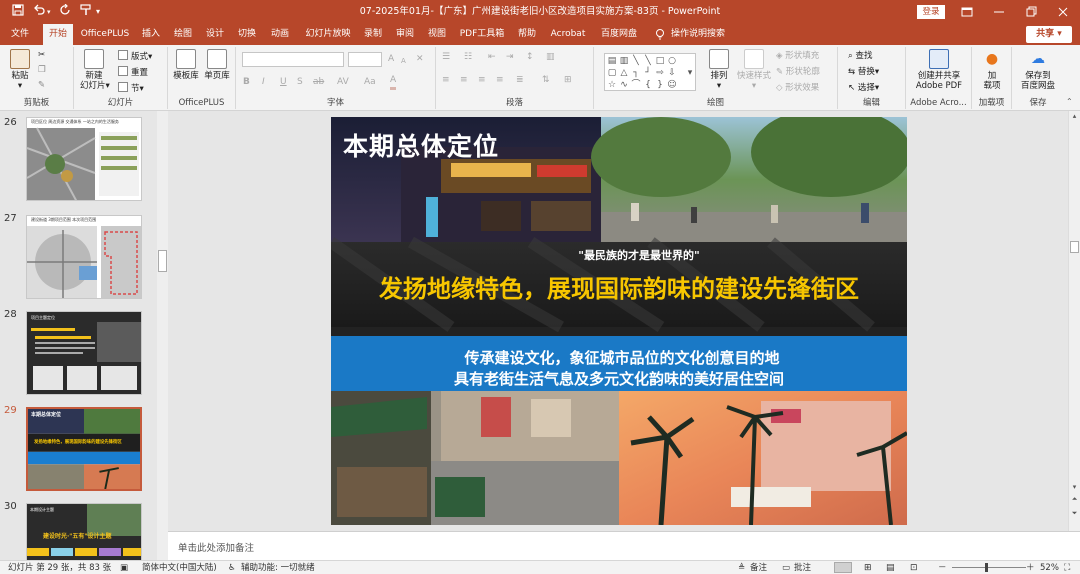 This screenshot has height=574, width=1080. What do you see at coordinates (215, 34) in the screenshot?
I see `tab-design: 设计` at bounding box center [215, 34].